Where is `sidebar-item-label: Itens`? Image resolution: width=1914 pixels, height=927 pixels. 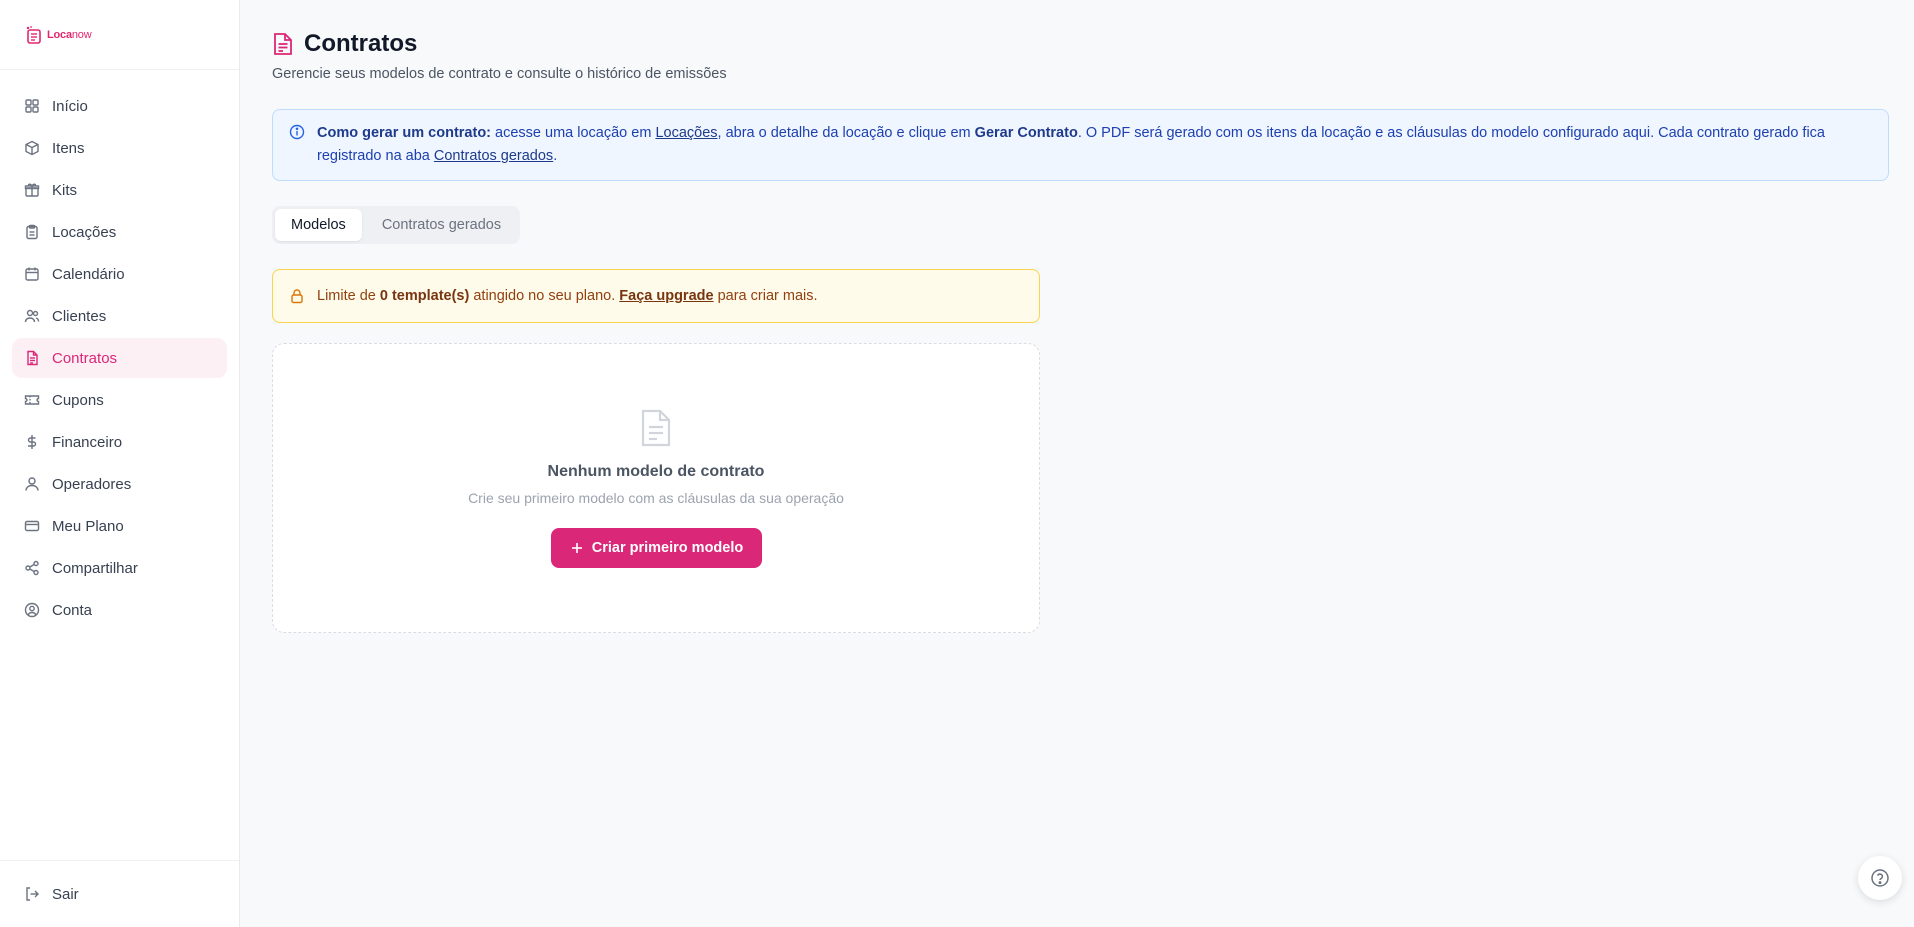
sidebar-item-label: Itens is located at coordinates (68, 148).